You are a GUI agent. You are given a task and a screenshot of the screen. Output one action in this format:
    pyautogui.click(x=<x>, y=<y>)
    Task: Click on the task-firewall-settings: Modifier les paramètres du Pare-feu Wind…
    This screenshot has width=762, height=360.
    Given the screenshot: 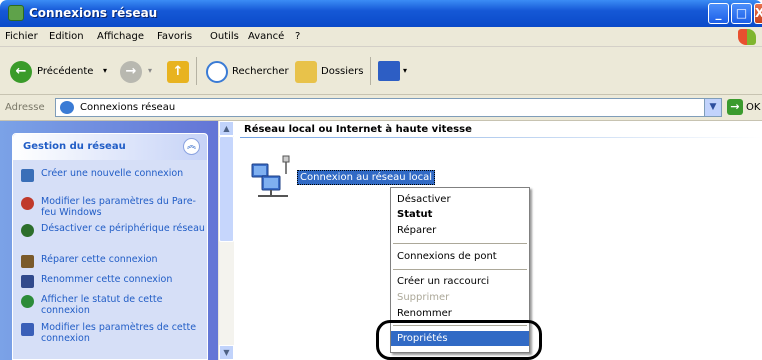 What is the action you would take?
    pyautogui.click(x=114, y=207)
    